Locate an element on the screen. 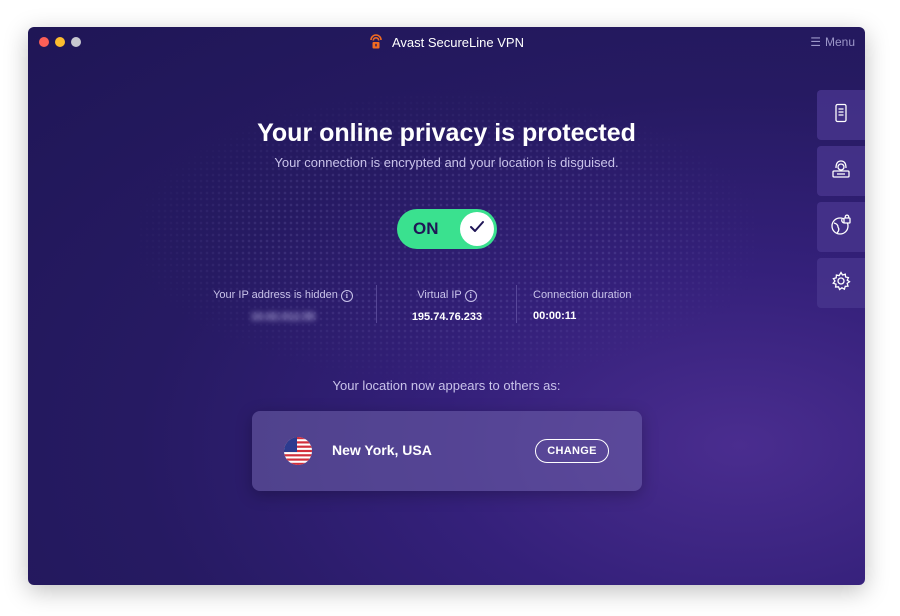 The width and height of the screenshot is (900, 616). virtual-ip-stat: Virtual IP i 195.74.76.233 is located at coordinates (447, 306).